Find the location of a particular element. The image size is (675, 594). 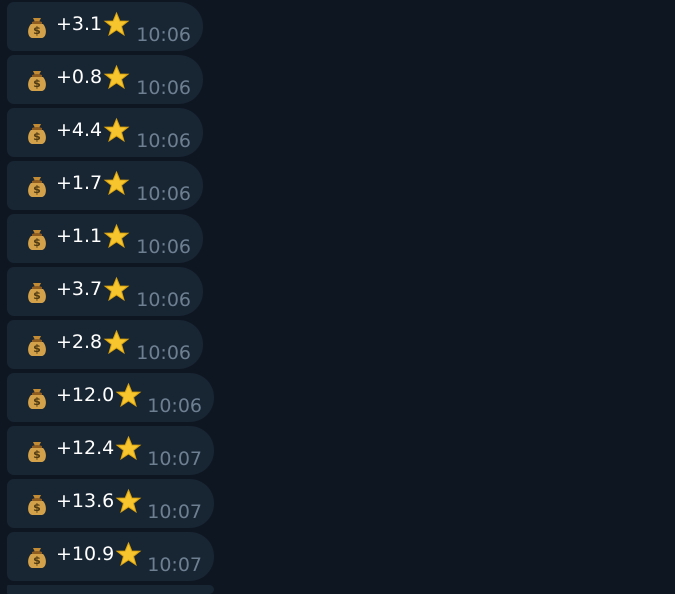

message-bubble: $ +3.1 10:06 is located at coordinates (105, 26).